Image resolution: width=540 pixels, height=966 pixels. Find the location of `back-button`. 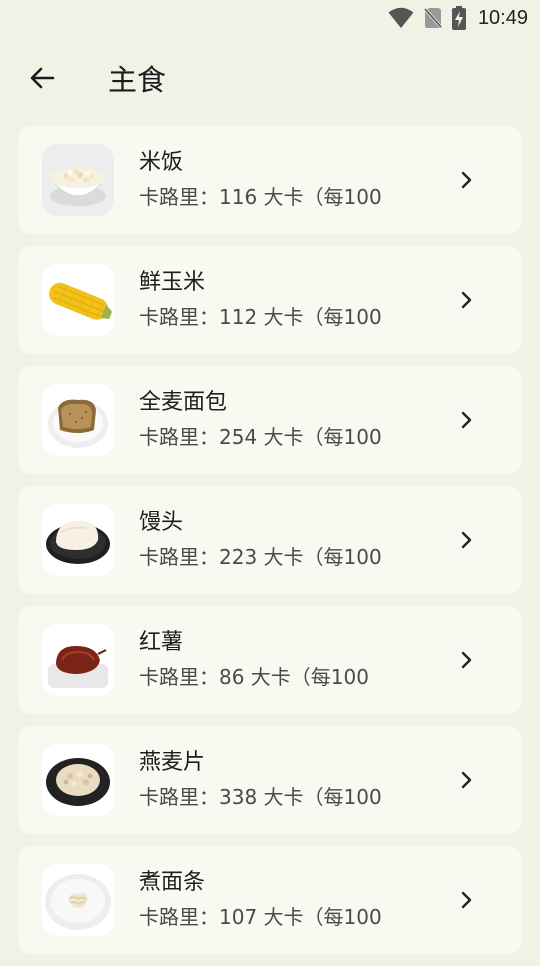

back-button is located at coordinates (42, 80).